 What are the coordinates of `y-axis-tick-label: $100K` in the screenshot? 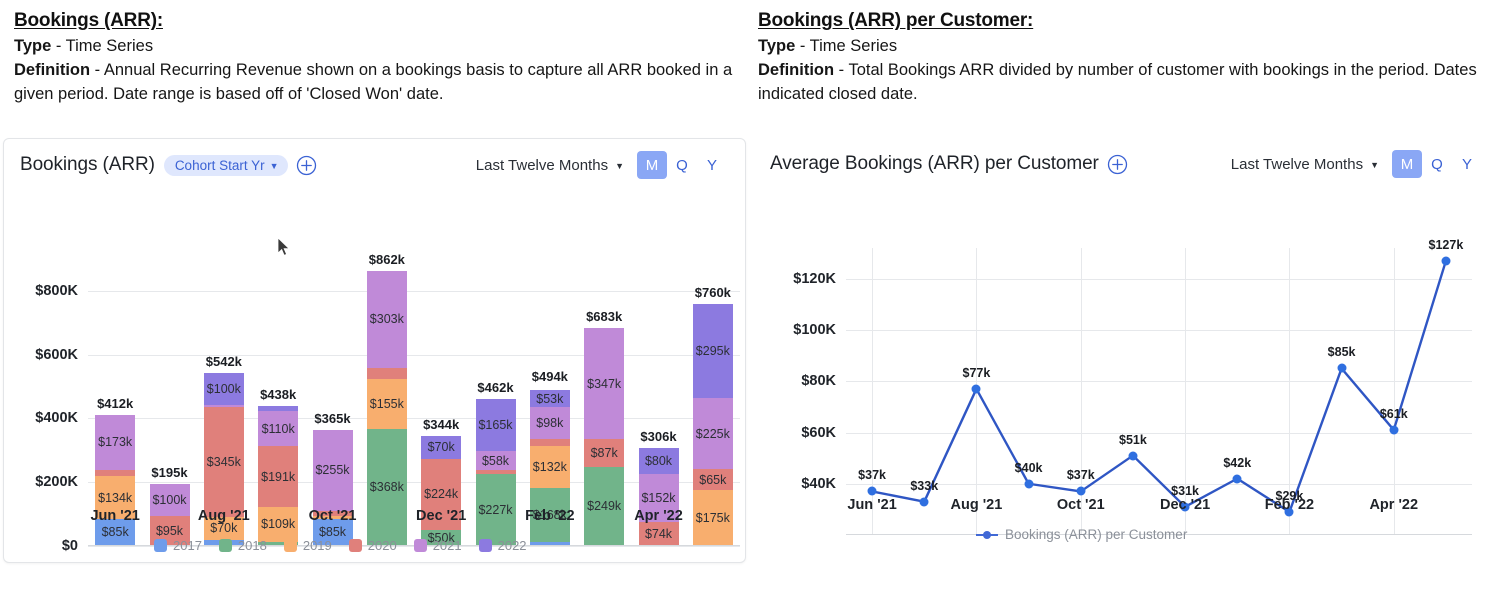 It's located at (814, 330).